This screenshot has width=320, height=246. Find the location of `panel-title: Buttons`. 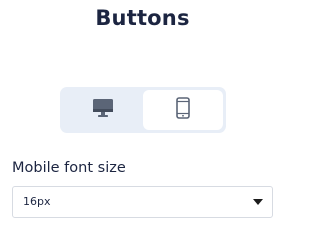

panel-title: Buttons is located at coordinates (142, 18).